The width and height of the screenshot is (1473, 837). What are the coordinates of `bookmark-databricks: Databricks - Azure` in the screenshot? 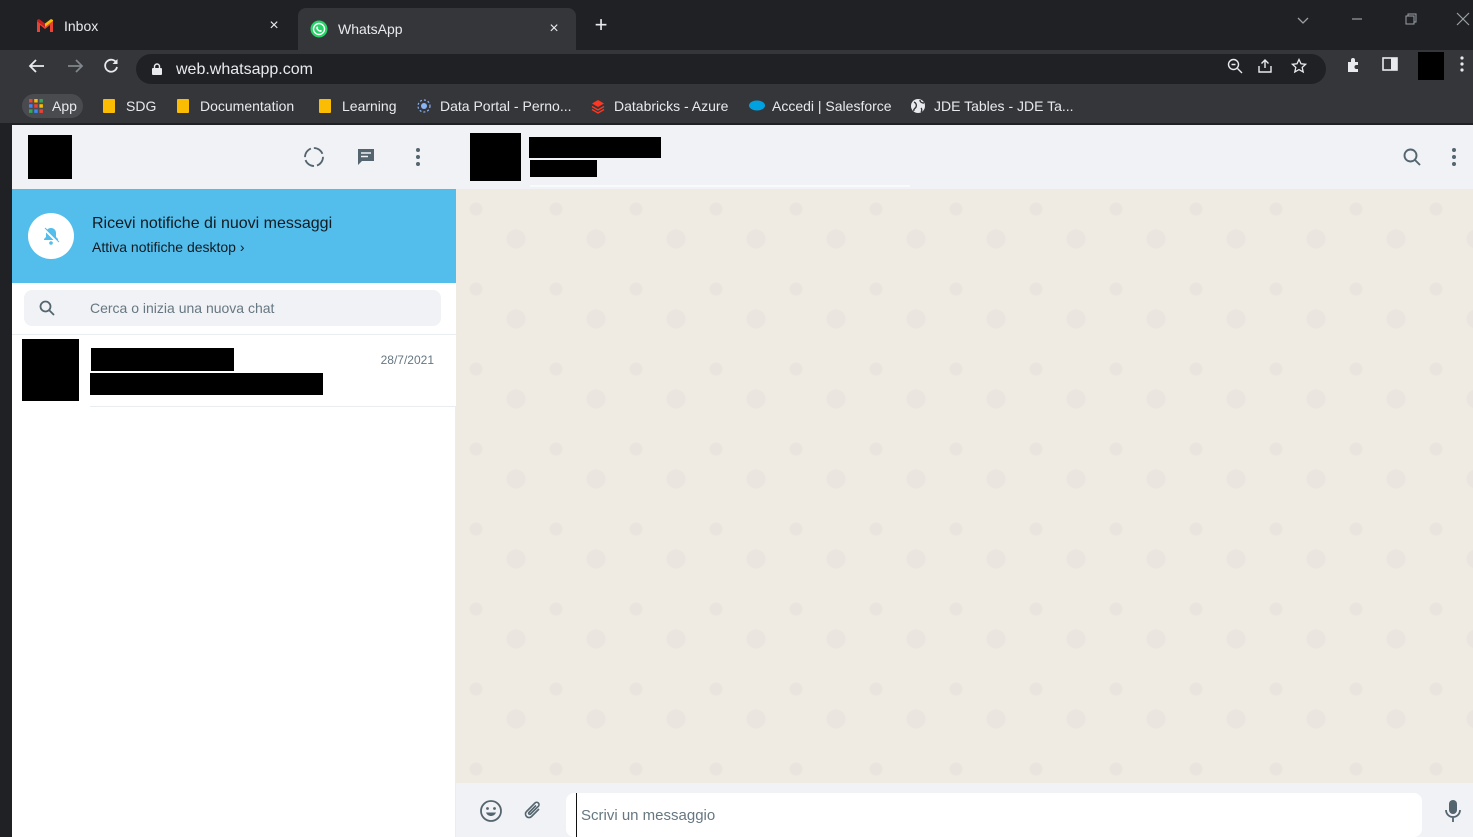 It's located at (659, 106).